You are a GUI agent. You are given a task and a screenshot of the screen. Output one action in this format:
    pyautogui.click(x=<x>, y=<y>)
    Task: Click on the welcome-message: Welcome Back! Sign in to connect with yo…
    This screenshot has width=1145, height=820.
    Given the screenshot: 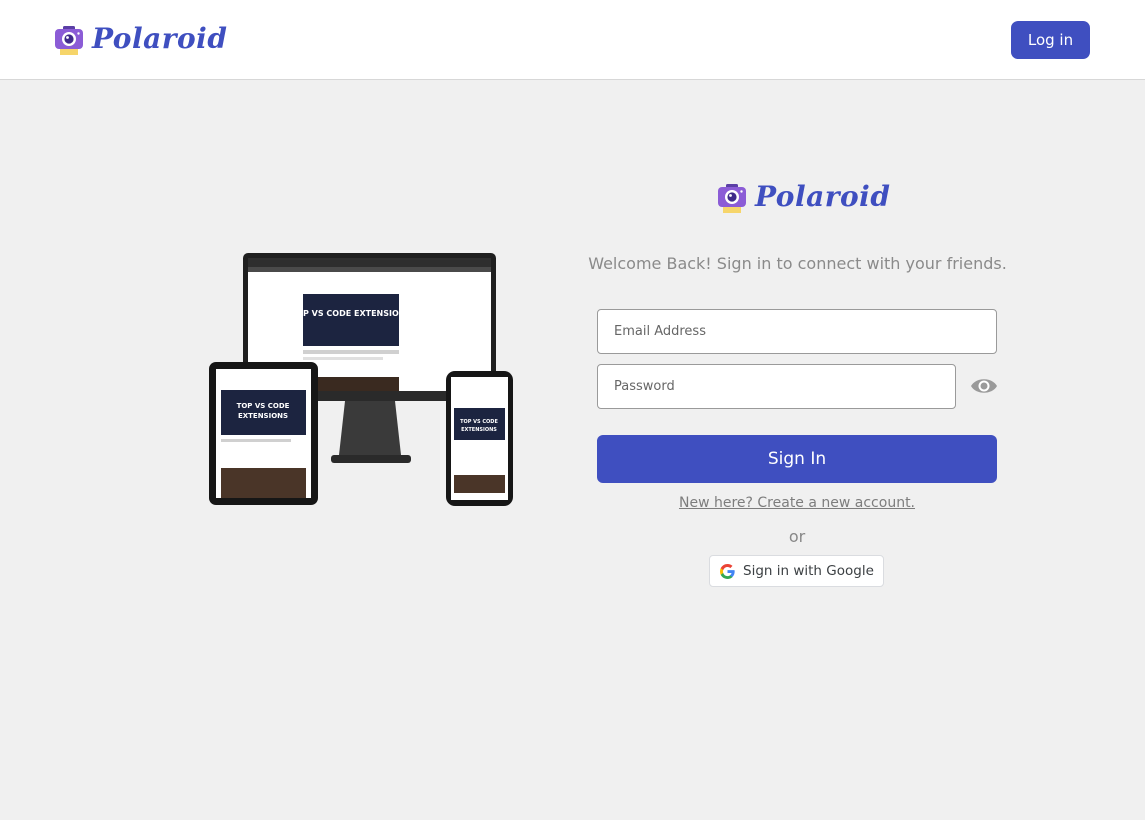 What is the action you would take?
    pyautogui.click(x=797, y=263)
    